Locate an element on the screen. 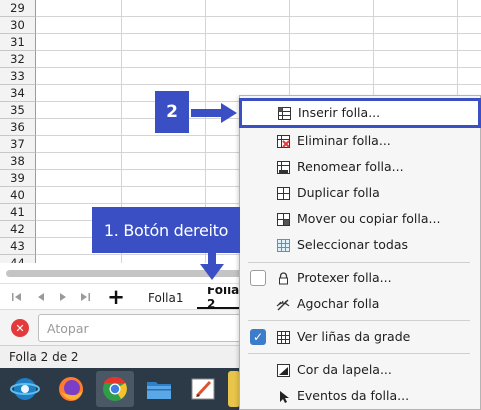  sheet-events-icon is located at coordinates (283, 396).